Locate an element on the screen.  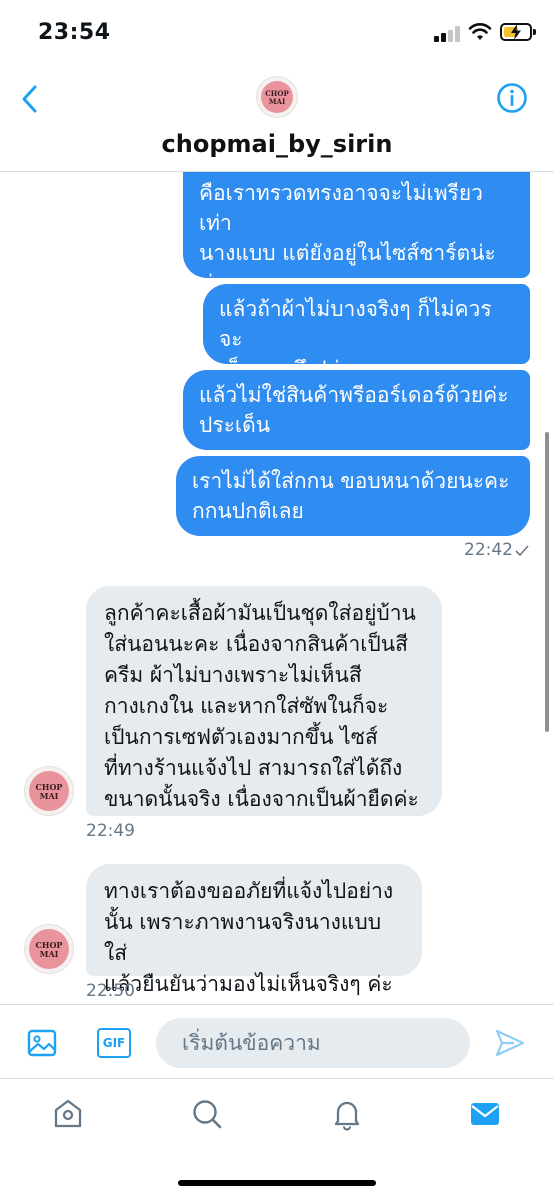
message-line: กางเกงใน และหากใส่ซัพในก็จะ is located at coordinates (246, 706).